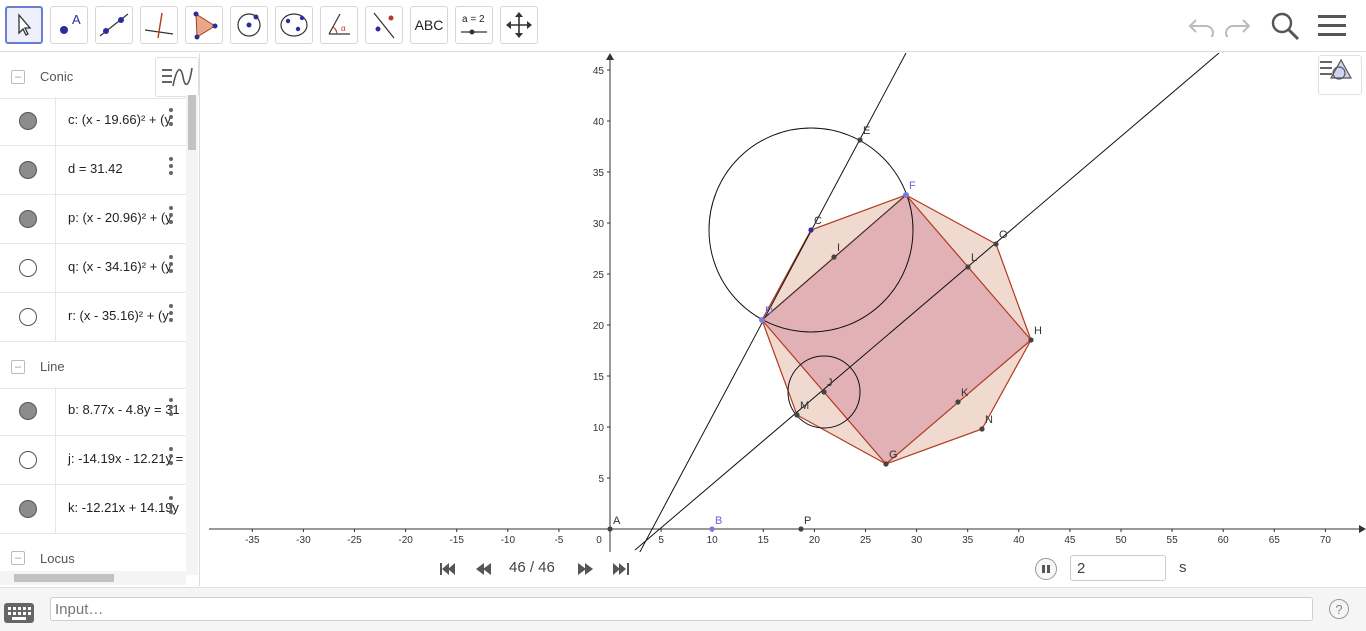  Describe the element at coordinates (996, 244) in the screenshot. I see `point-o` at that location.